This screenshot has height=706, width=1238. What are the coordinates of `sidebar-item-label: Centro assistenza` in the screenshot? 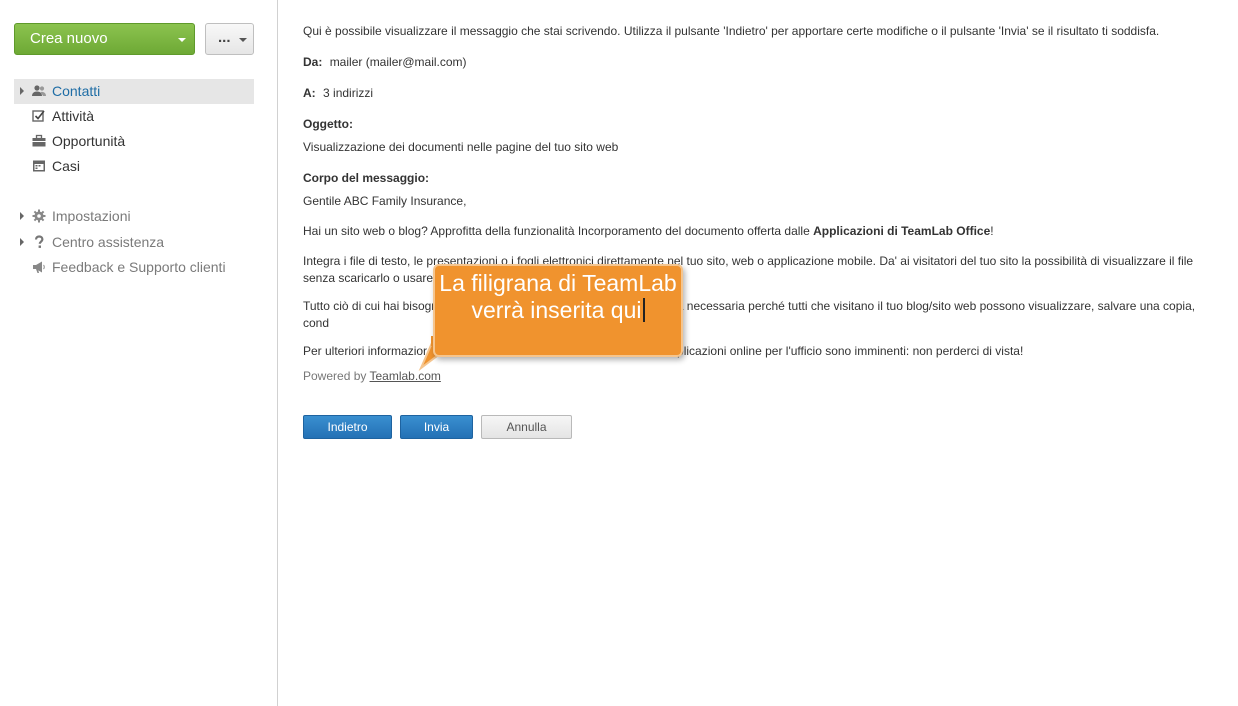 It's located at (108, 242).